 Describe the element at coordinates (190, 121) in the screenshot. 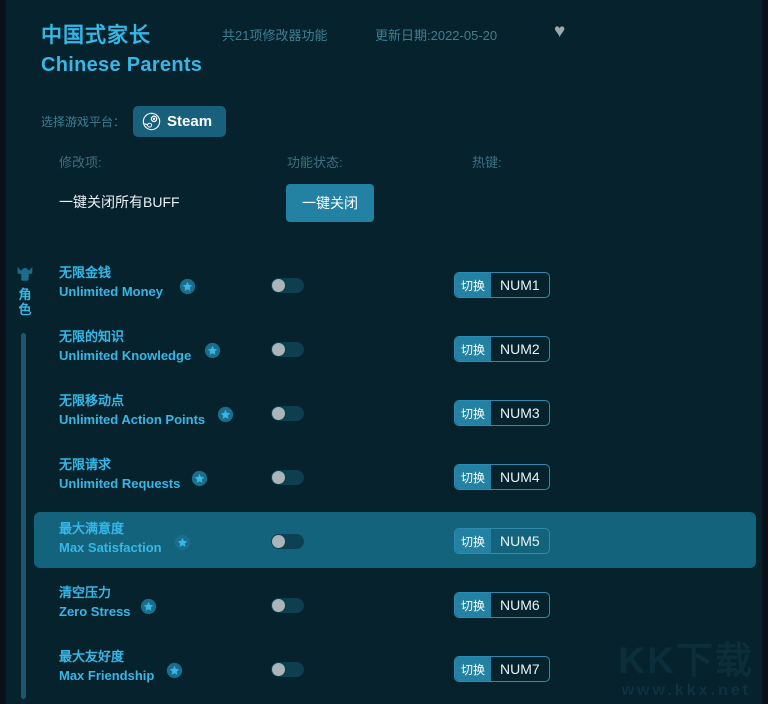

I see `platform-button-label: Steam` at that location.